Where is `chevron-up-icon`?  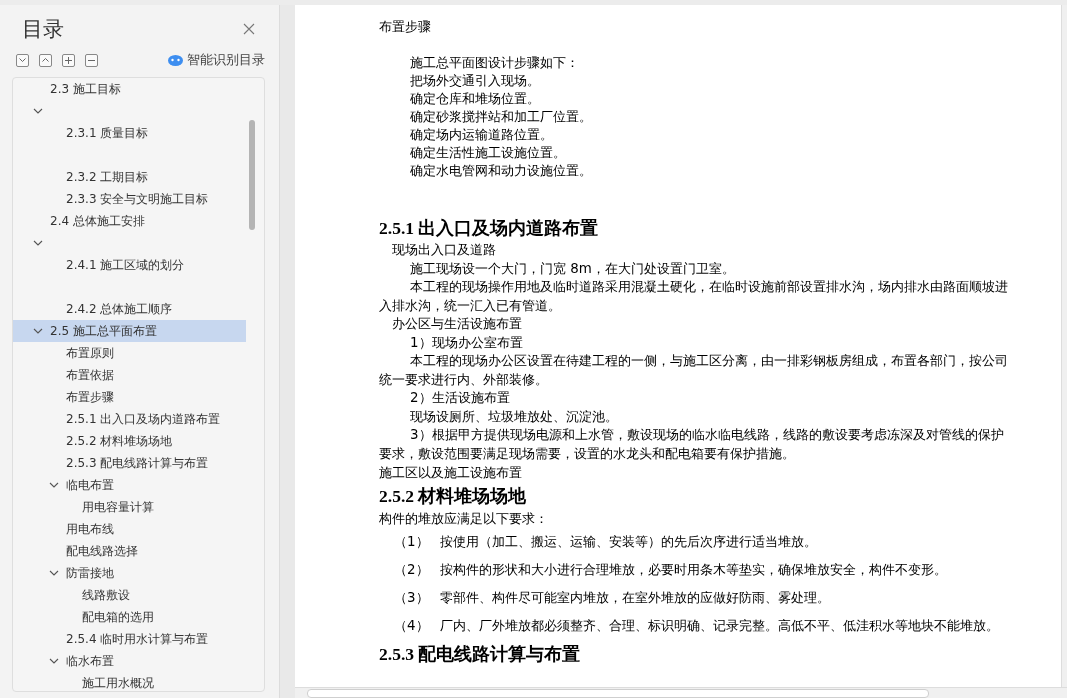
chevron-up-icon is located at coordinates (45, 60).